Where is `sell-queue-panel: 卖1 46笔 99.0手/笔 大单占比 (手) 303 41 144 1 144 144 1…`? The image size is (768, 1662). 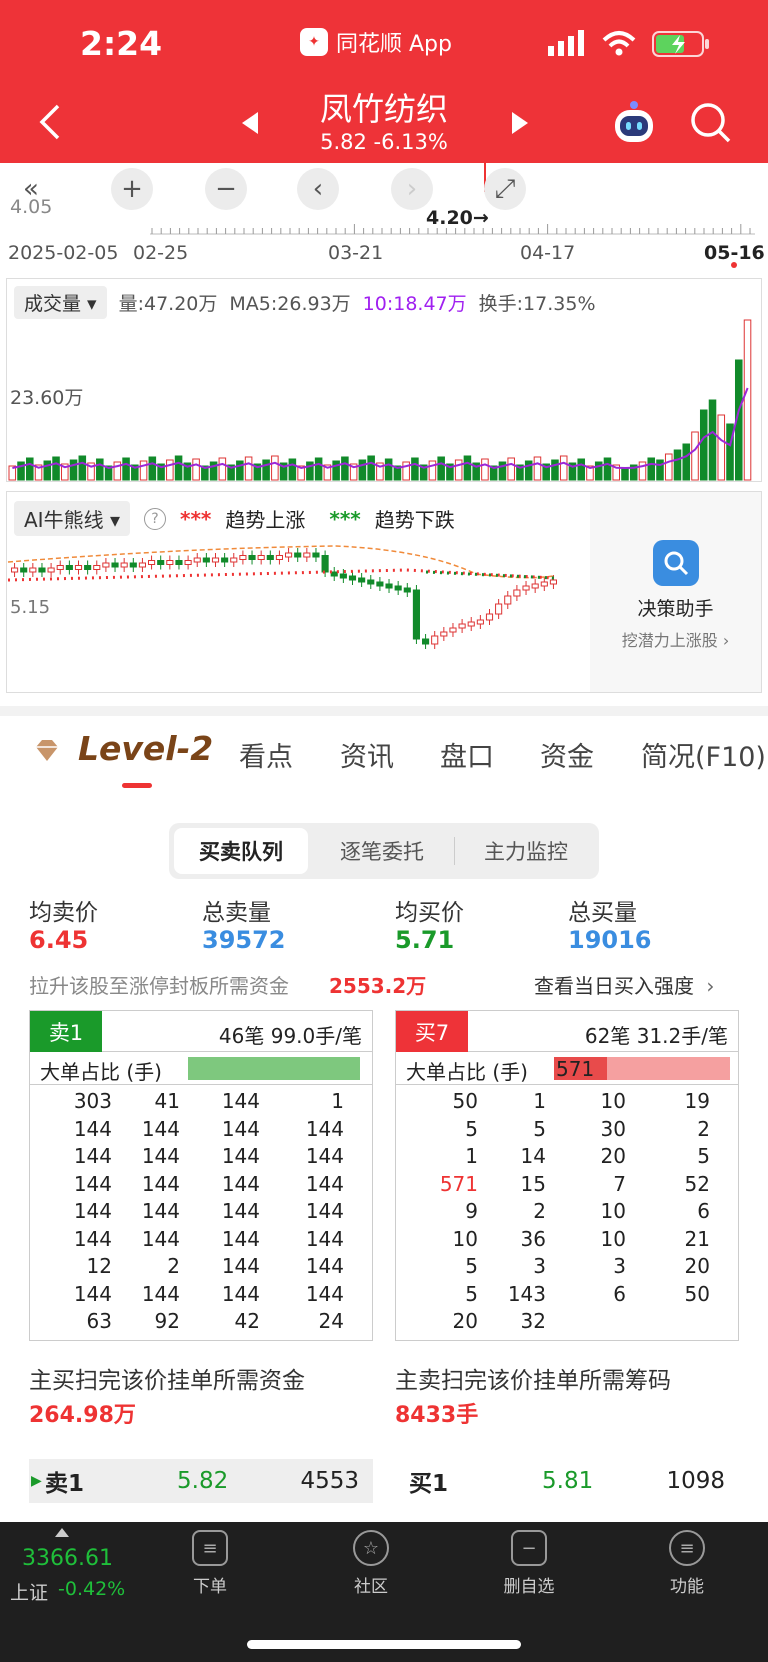 sell-queue-panel: 卖1 46笔 99.0手/笔 大单占比 (手) 303 41 144 1 144 144 1… is located at coordinates (201, 1175).